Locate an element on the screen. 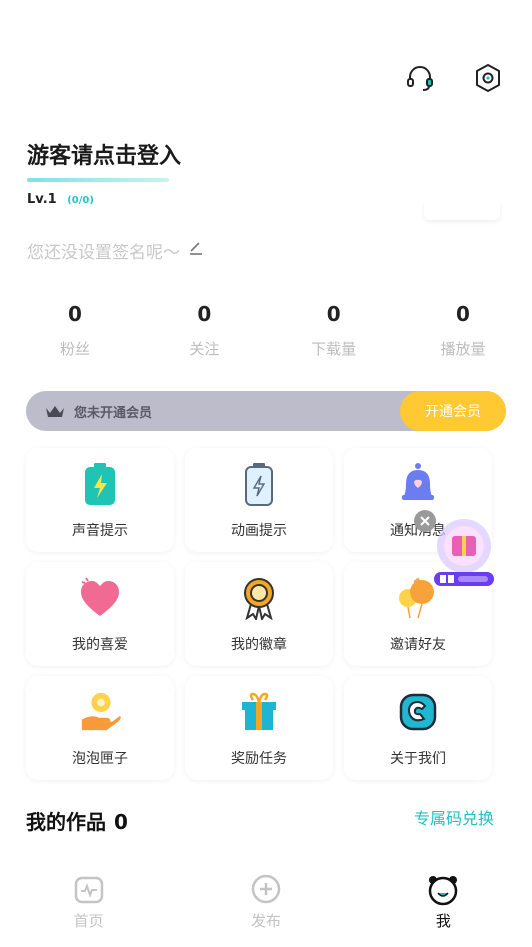 Image resolution: width=532 pixels, height=947 pixels. floating-promo-widget is located at coordinates (457, 551).